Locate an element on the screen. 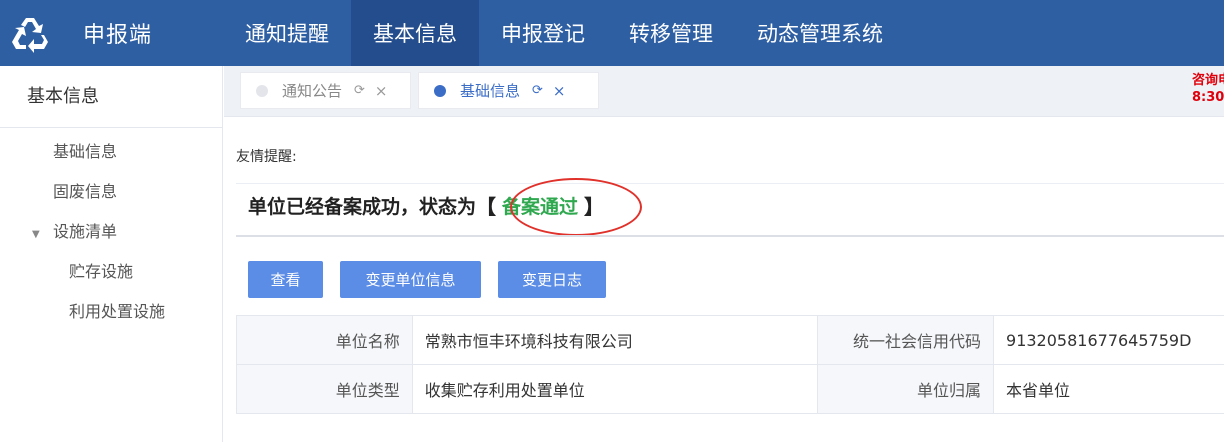  unit-name-value: 常熟市恒丰环境科技有限公司 is located at coordinates (615, 340).